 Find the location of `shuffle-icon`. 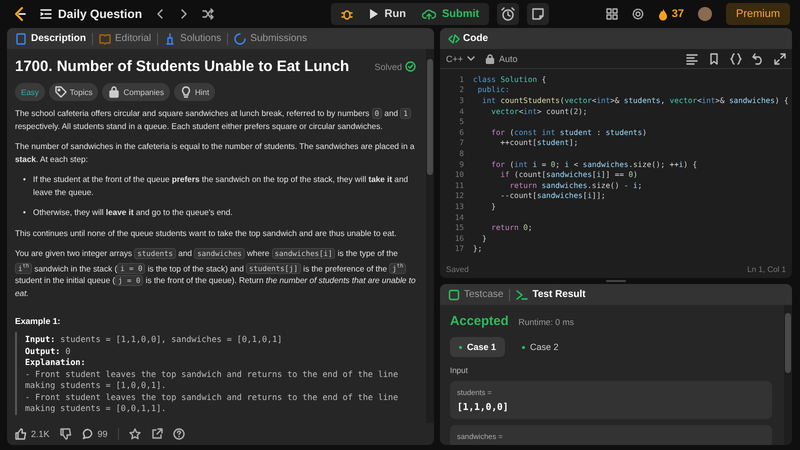

shuffle-icon is located at coordinates (208, 14).